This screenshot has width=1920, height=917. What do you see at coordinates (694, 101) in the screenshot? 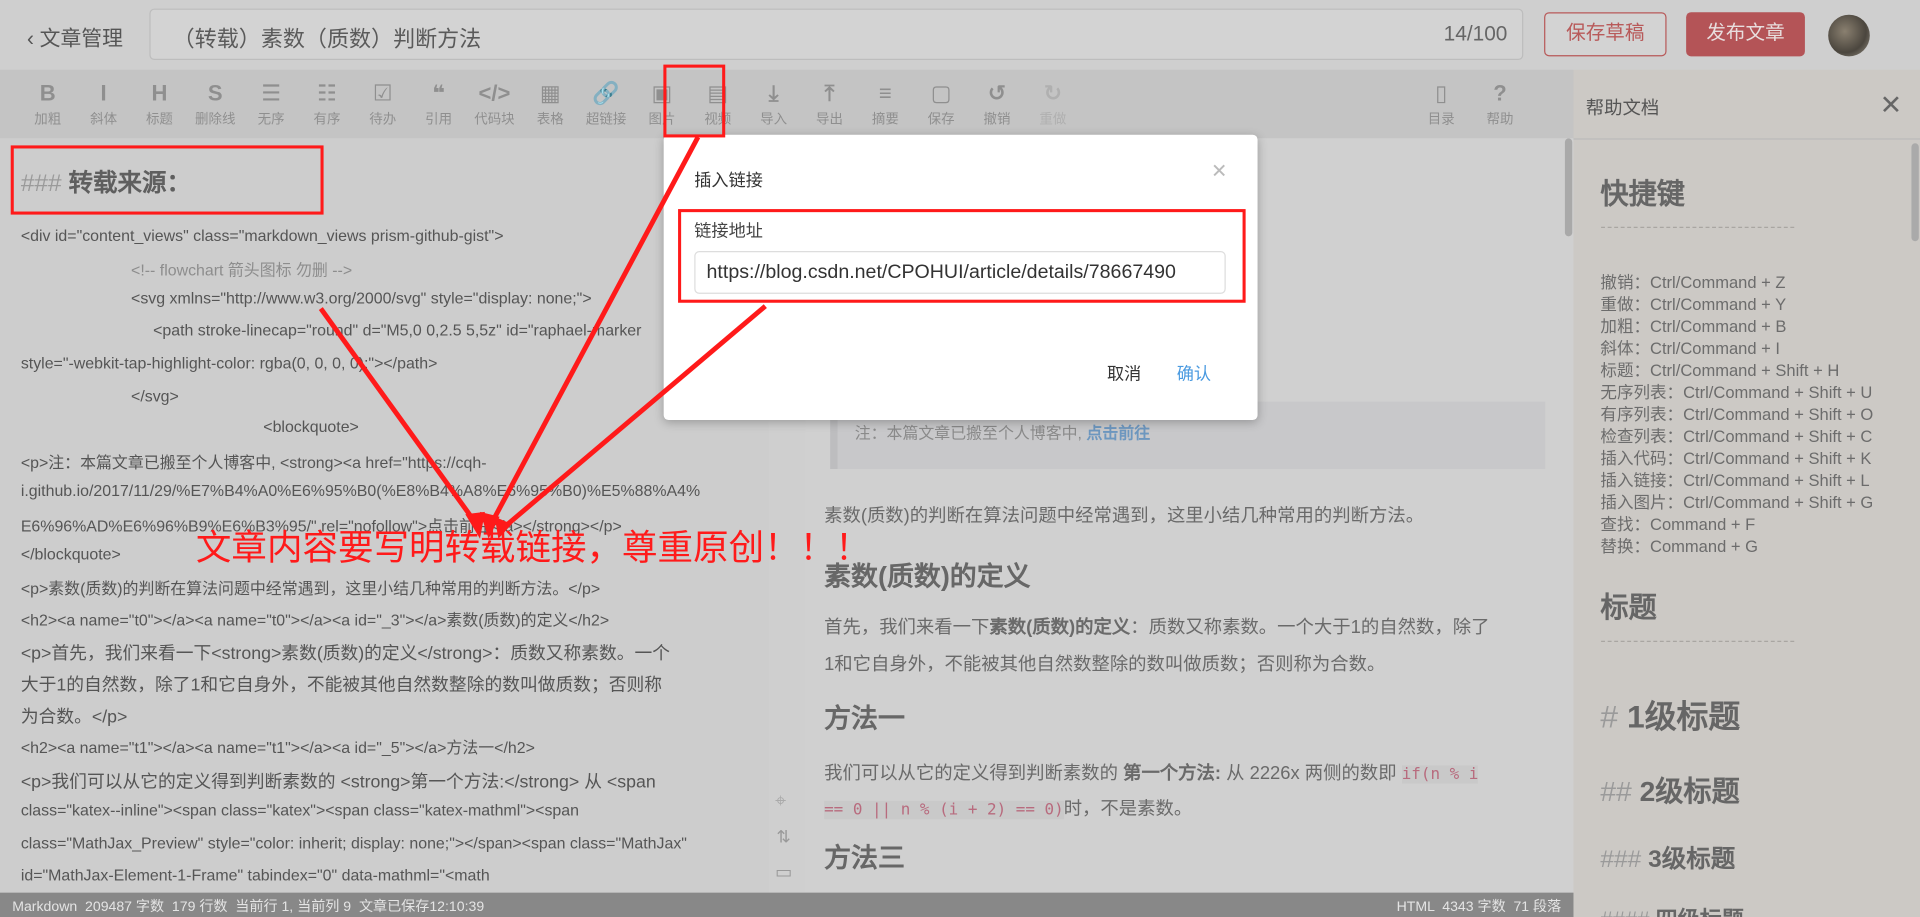
I see `annotation-box-link-button` at bounding box center [694, 101].